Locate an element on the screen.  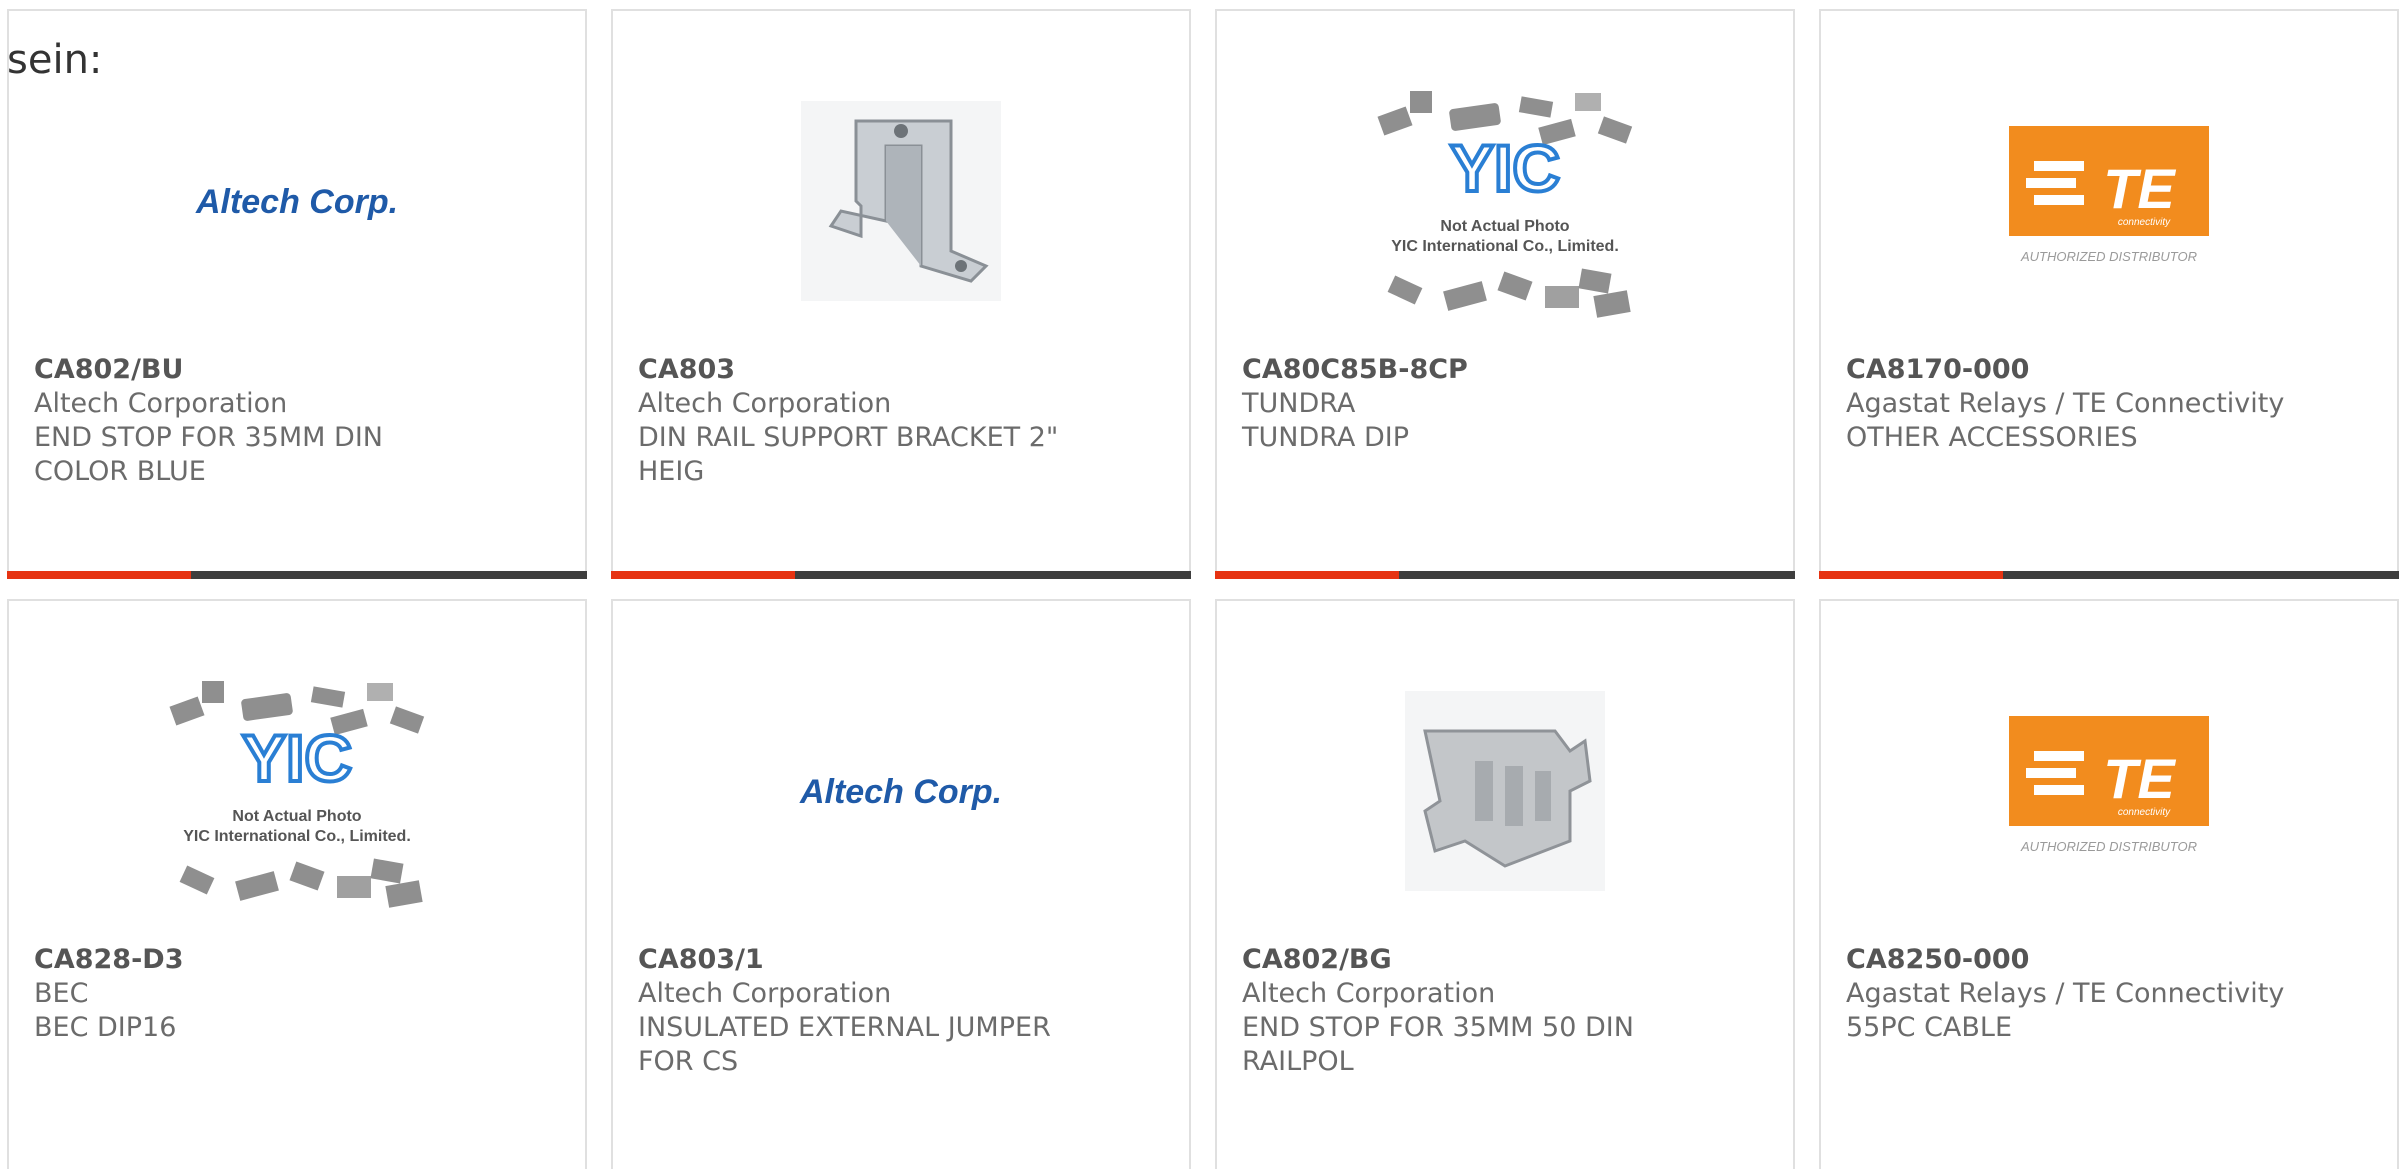
description: OTHER ACCESSORIES is located at coordinates (1992, 437).